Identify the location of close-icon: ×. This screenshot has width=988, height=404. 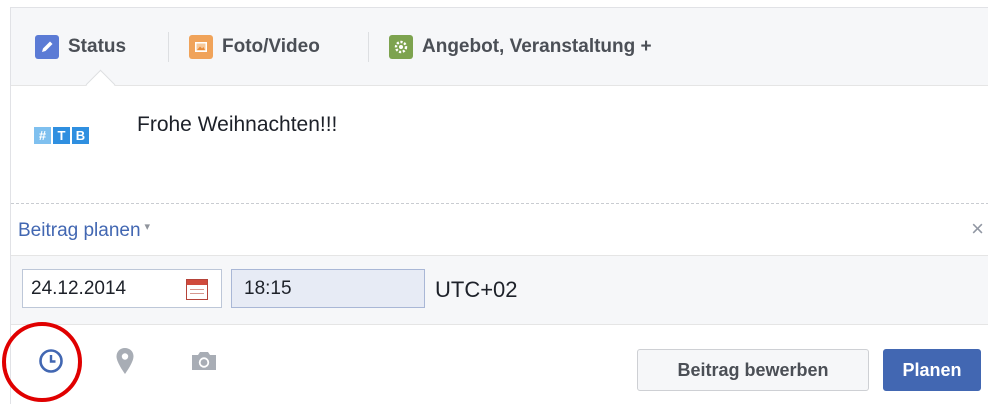
(977, 229).